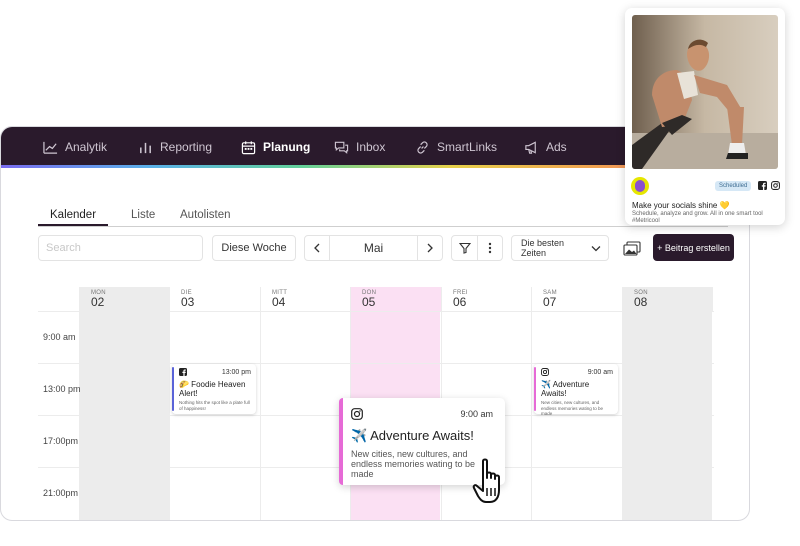 The height and width of the screenshot is (546, 800). I want to click on next-month-button, so click(429, 248).